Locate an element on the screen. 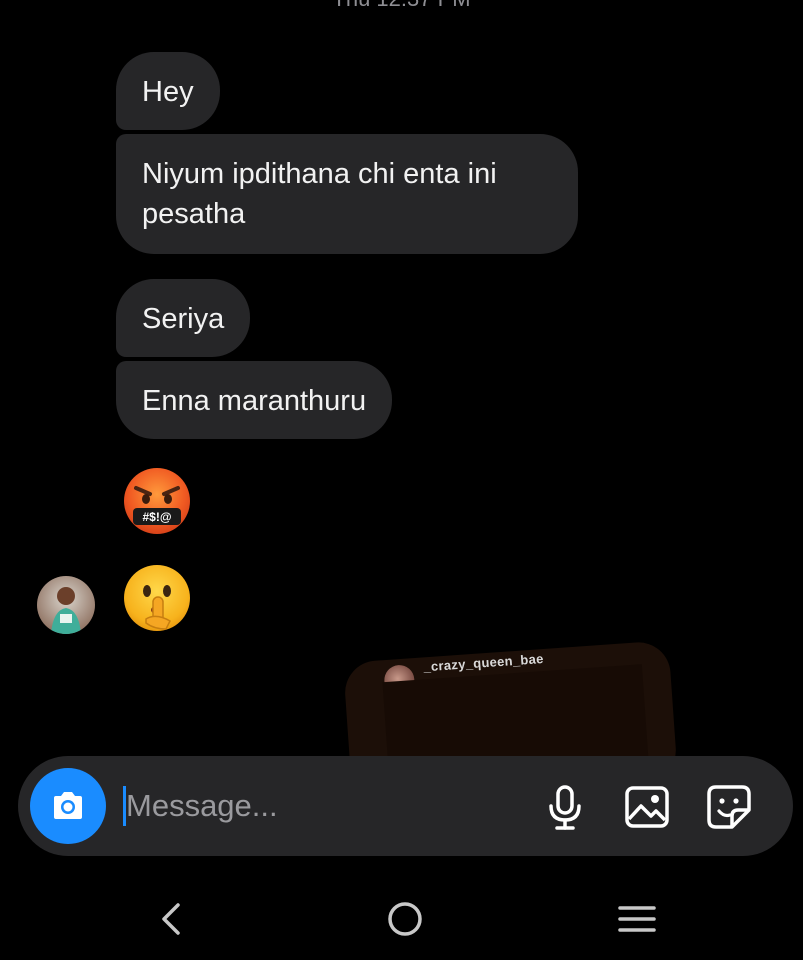  message-bubble: Seriya is located at coordinates (183, 318).